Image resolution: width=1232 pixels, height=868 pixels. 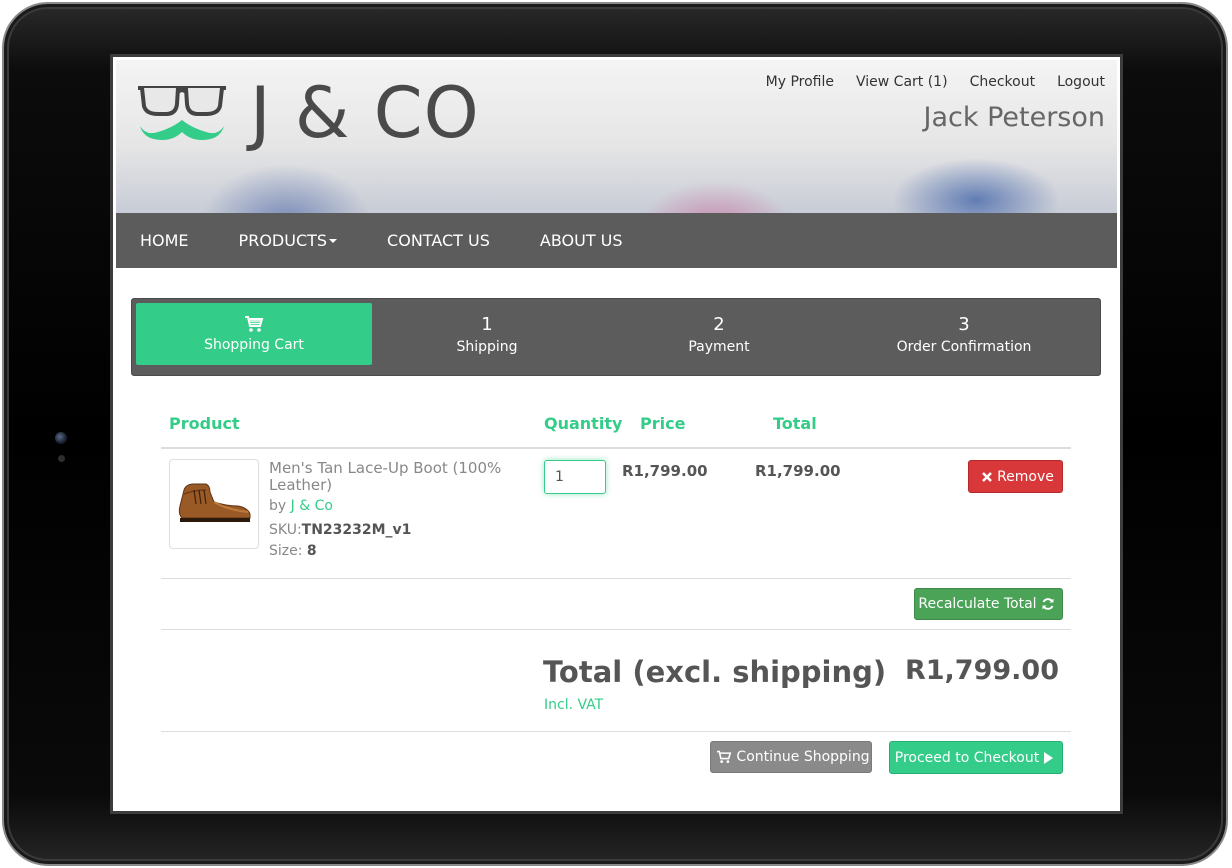 What do you see at coordinates (715, 672) in the screenshot?
I see `grand-total-label: Total (excl. shipping)` at bounding box center [715, 672].